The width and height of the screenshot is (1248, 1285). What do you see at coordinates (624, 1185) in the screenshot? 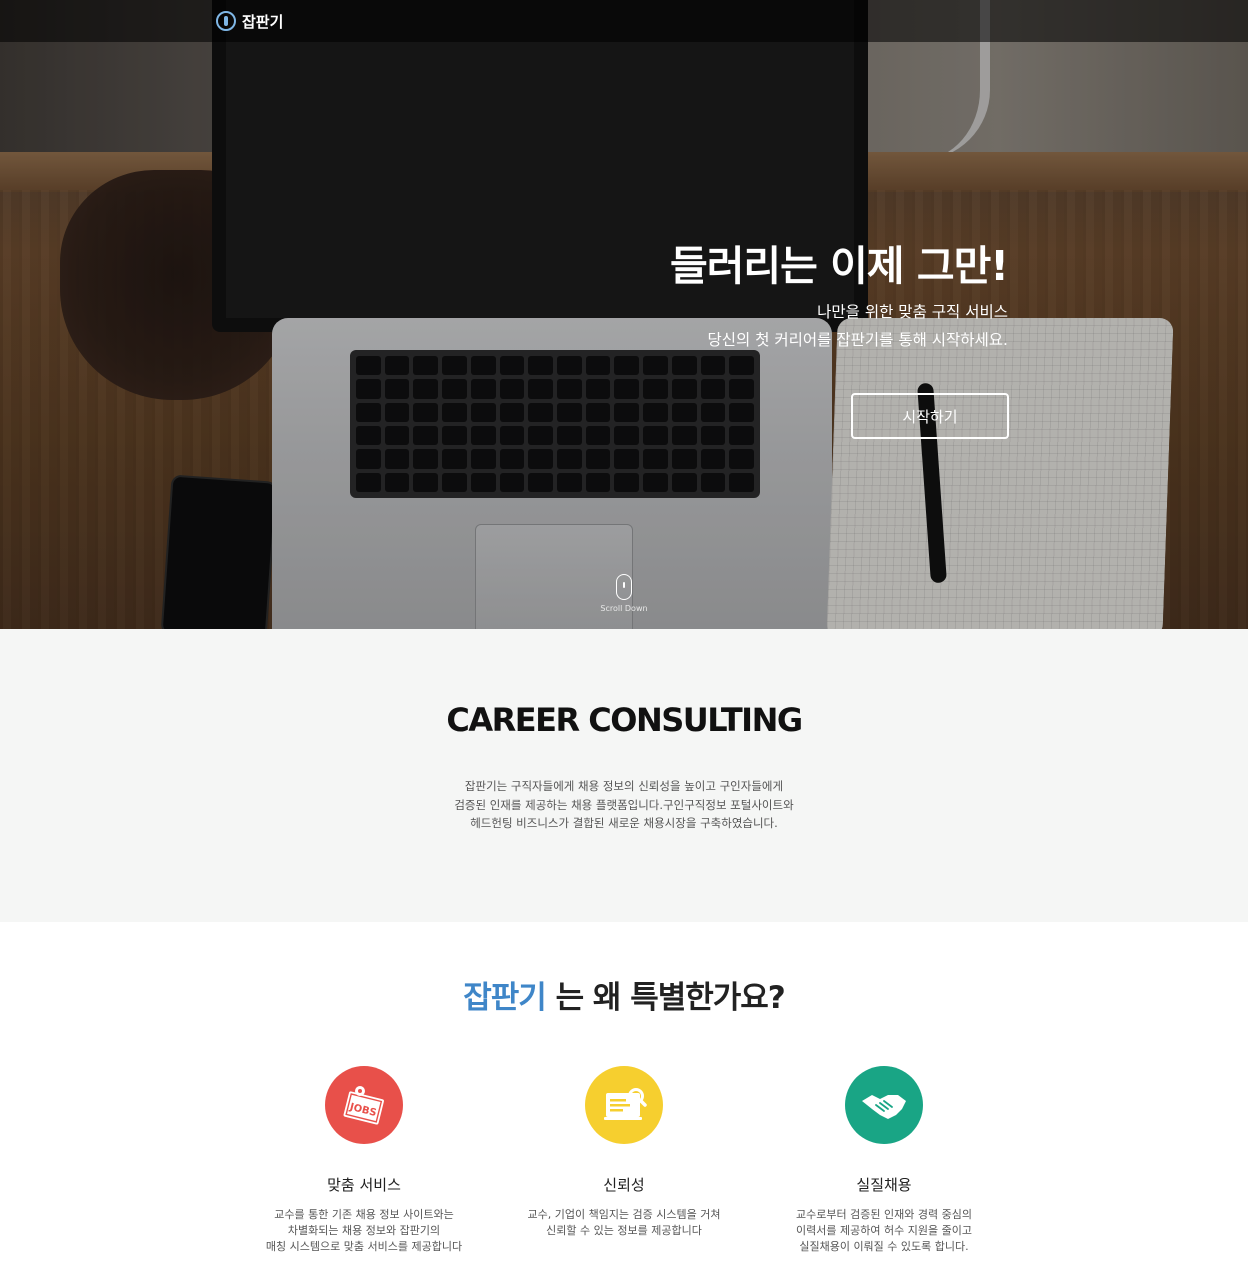
I see `feature-name: 신뢰성` at bounding box center [624, 1185].